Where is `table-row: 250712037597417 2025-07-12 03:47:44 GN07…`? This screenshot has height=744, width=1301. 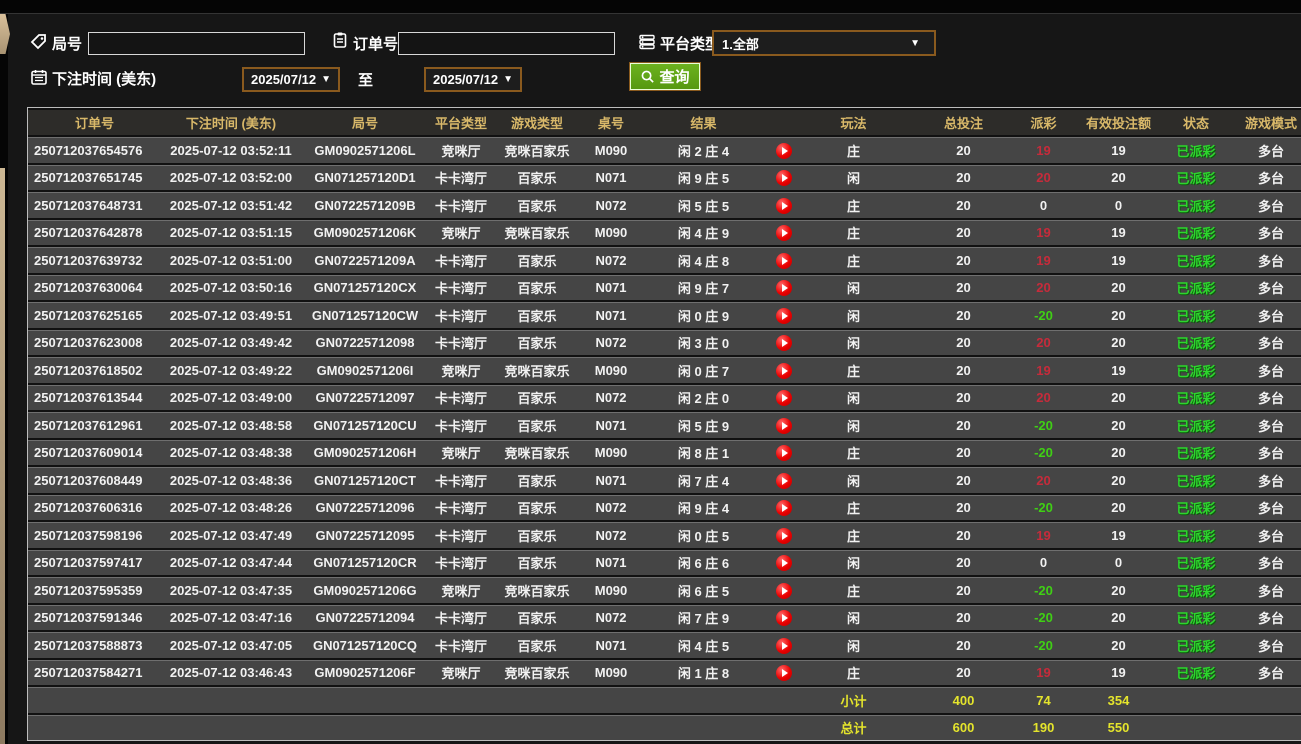 table-row: 250712037597417 2025-07-12 03:47:44 GN07… is located at coordinates (664, 562).